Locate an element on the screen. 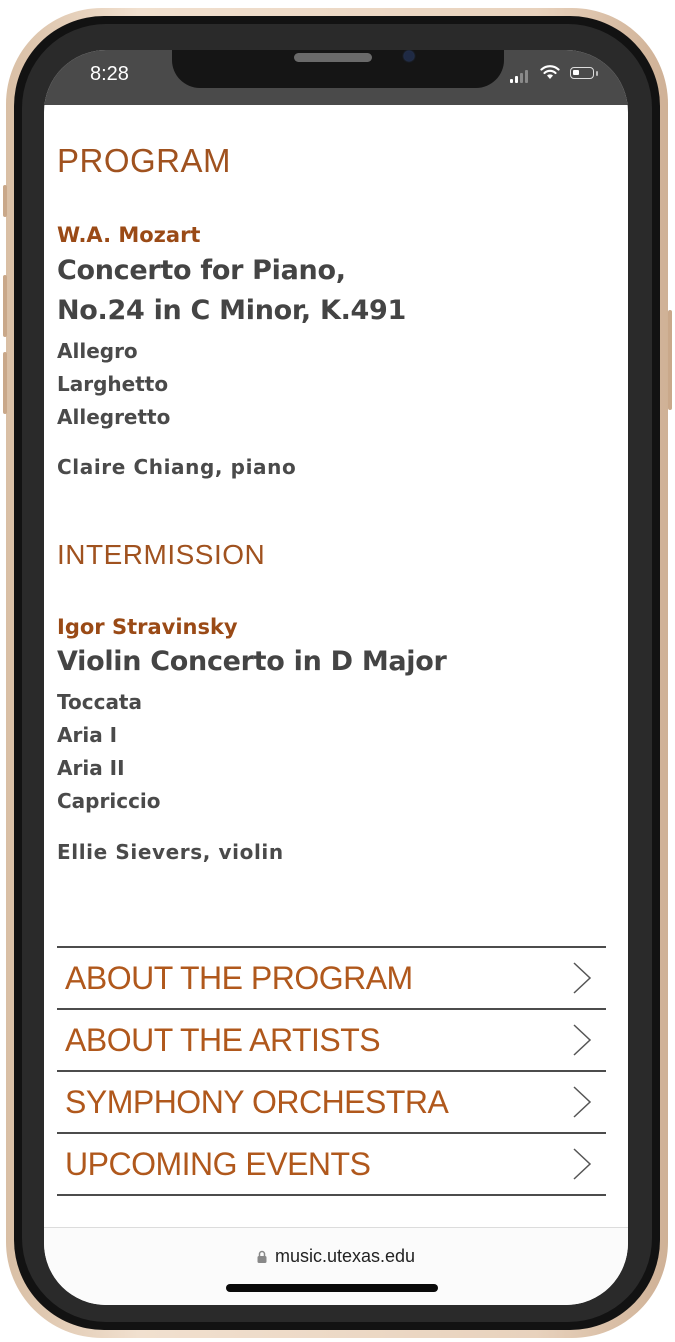 The width and height of the screenshot is (675, 1342). performer: Ellie Sievers, violin is located at coordinates (170, 852).